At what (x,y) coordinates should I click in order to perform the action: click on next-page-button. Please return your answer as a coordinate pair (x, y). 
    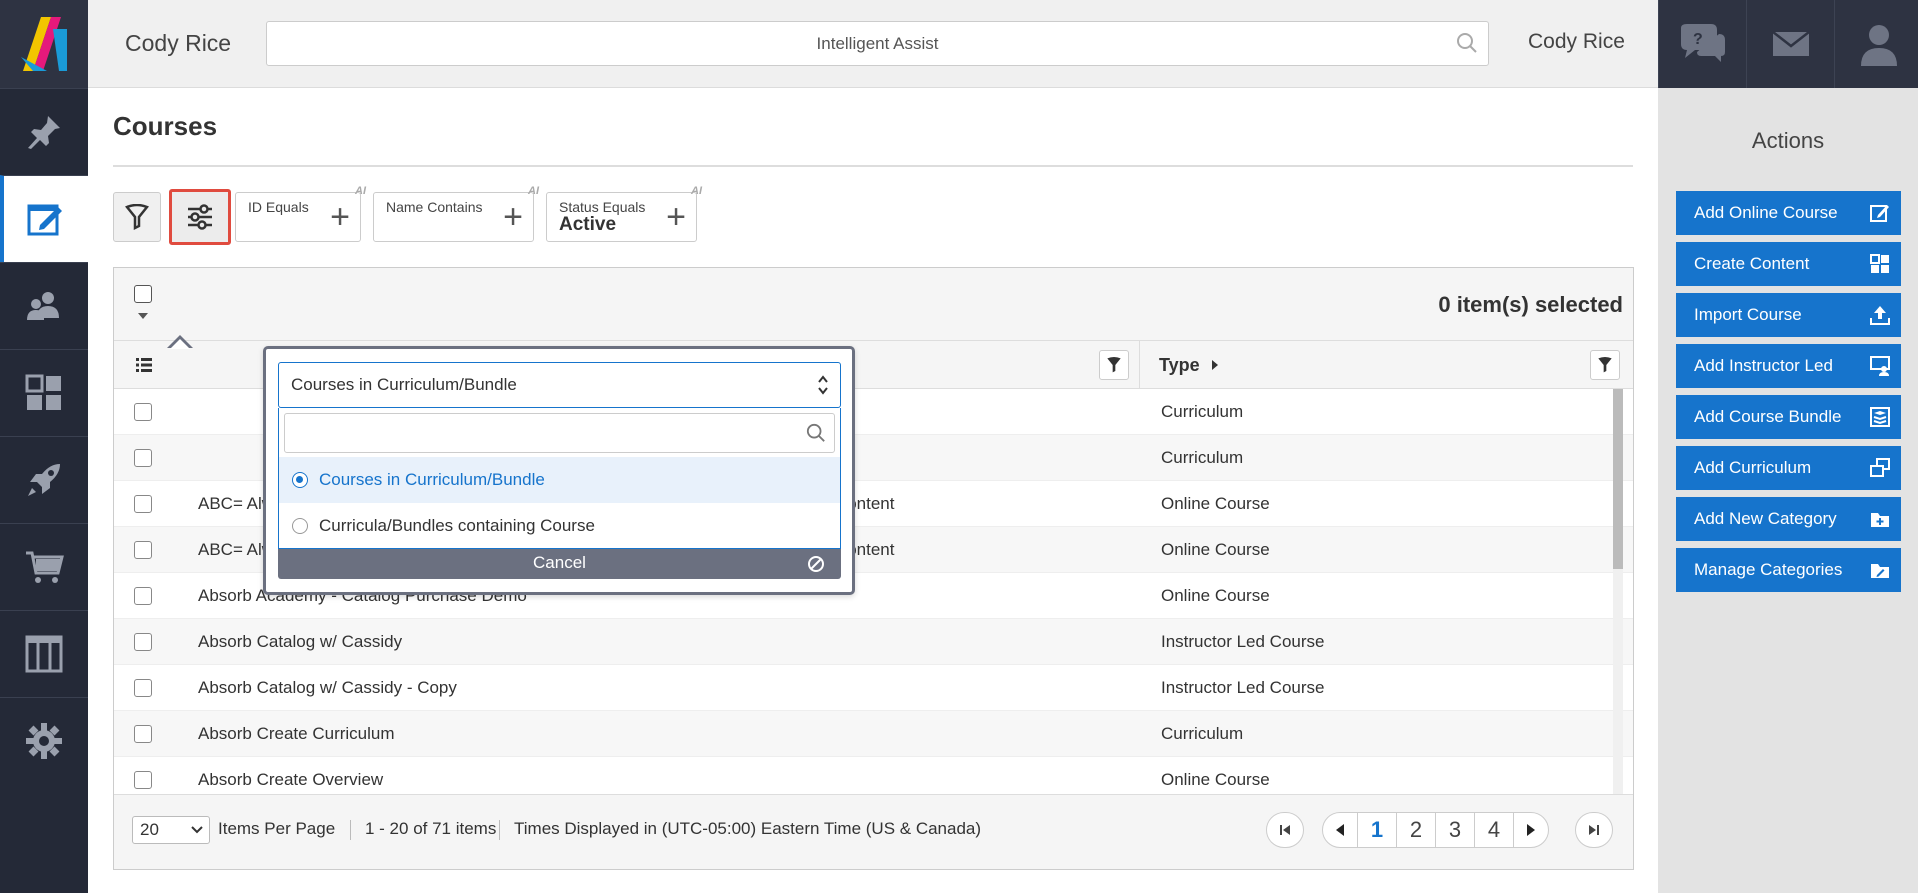
    Looking at the image, I should click on (1531, 830).